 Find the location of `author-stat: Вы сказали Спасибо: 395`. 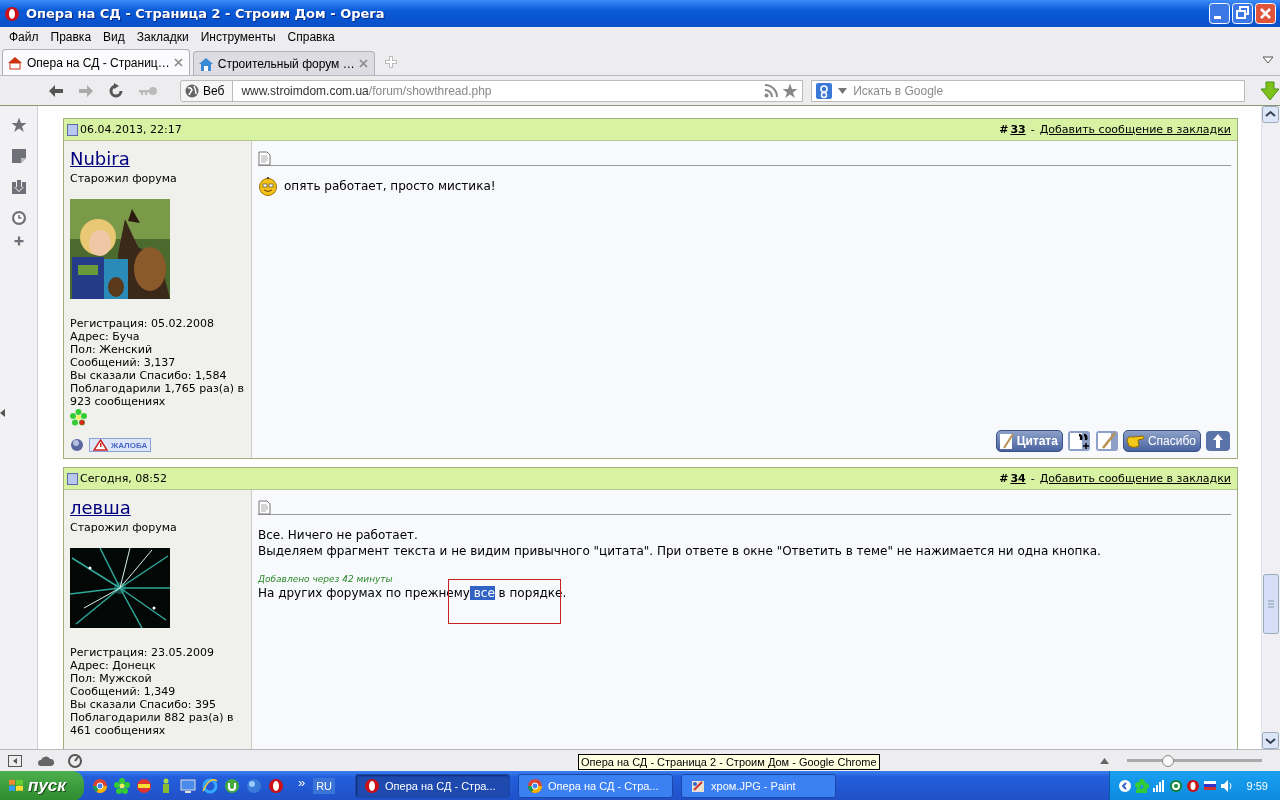

author-stat: Вы сказали Спасибо: 395 is located at coordinates (143, 704).